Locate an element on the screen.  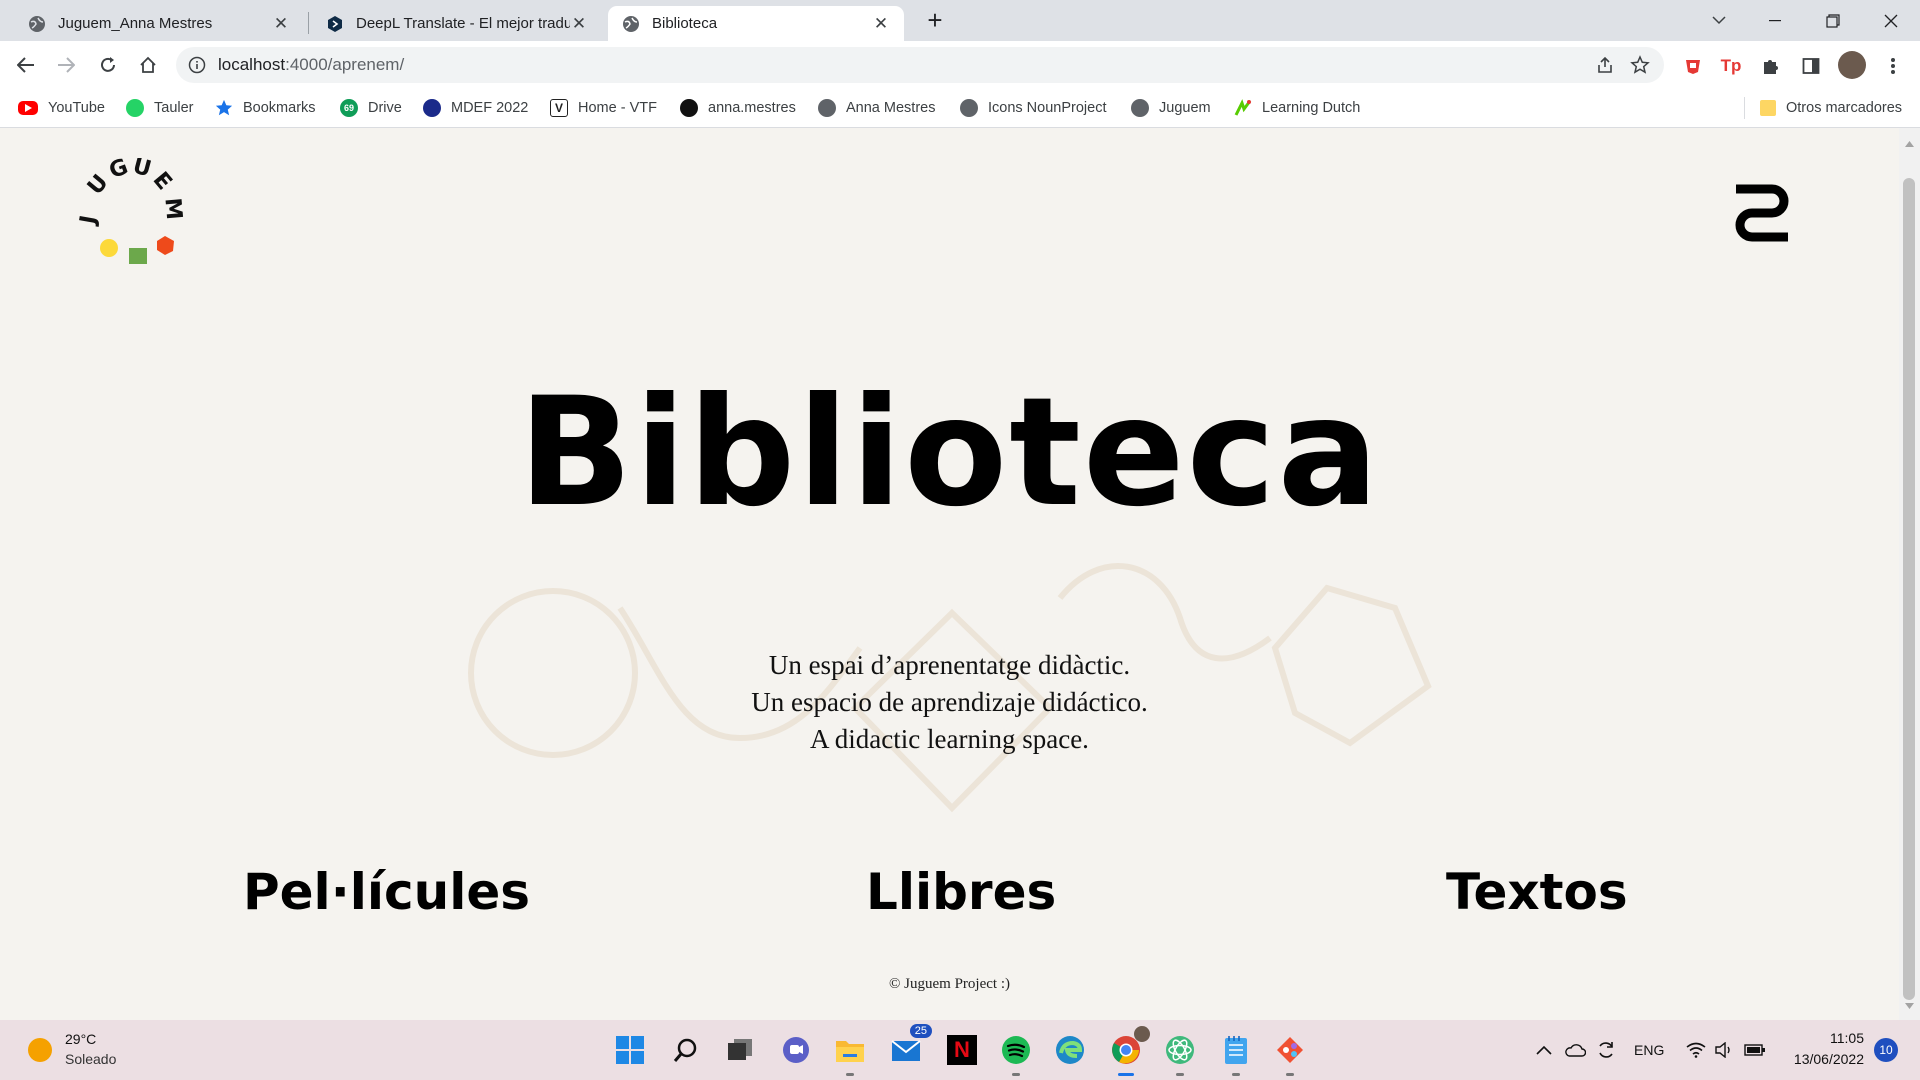
side-panel-icon is located at coordinates (1811, 66).